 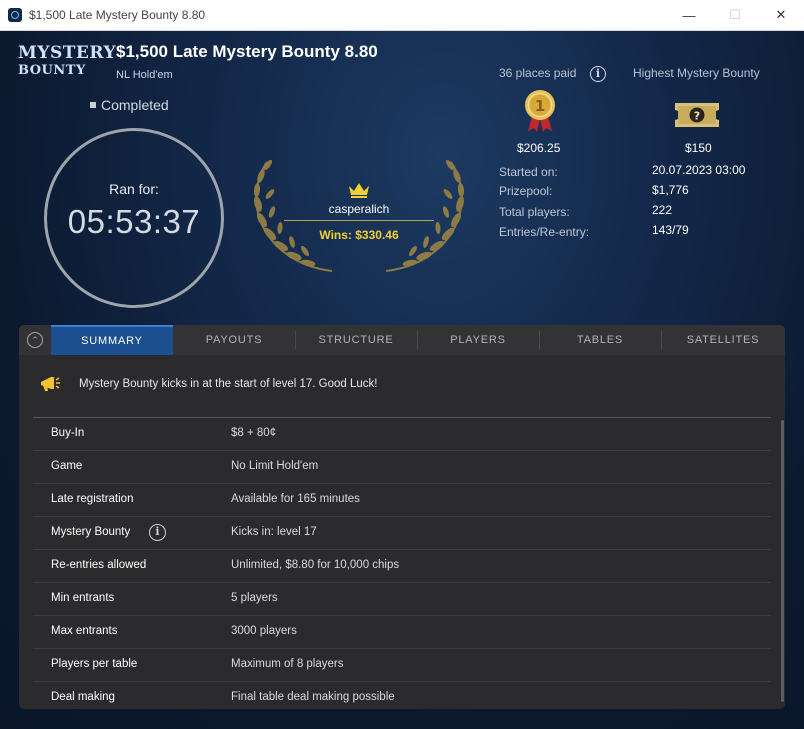 What do you see at coordinates (781, 15) in the screenshot?
I see `close-button: ✕` at bounding box center [781, 15].